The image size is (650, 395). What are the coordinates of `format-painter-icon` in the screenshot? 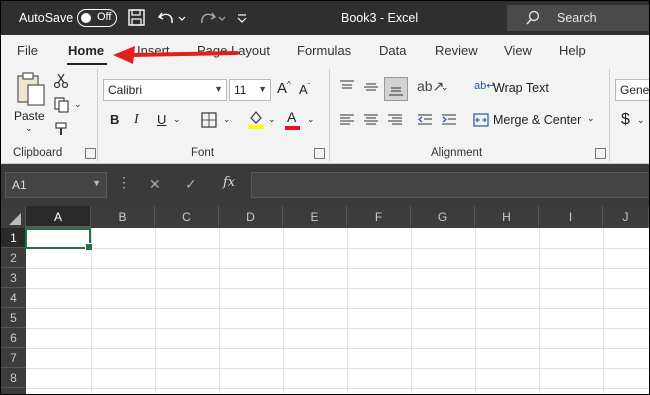 It's located at (61, 129).